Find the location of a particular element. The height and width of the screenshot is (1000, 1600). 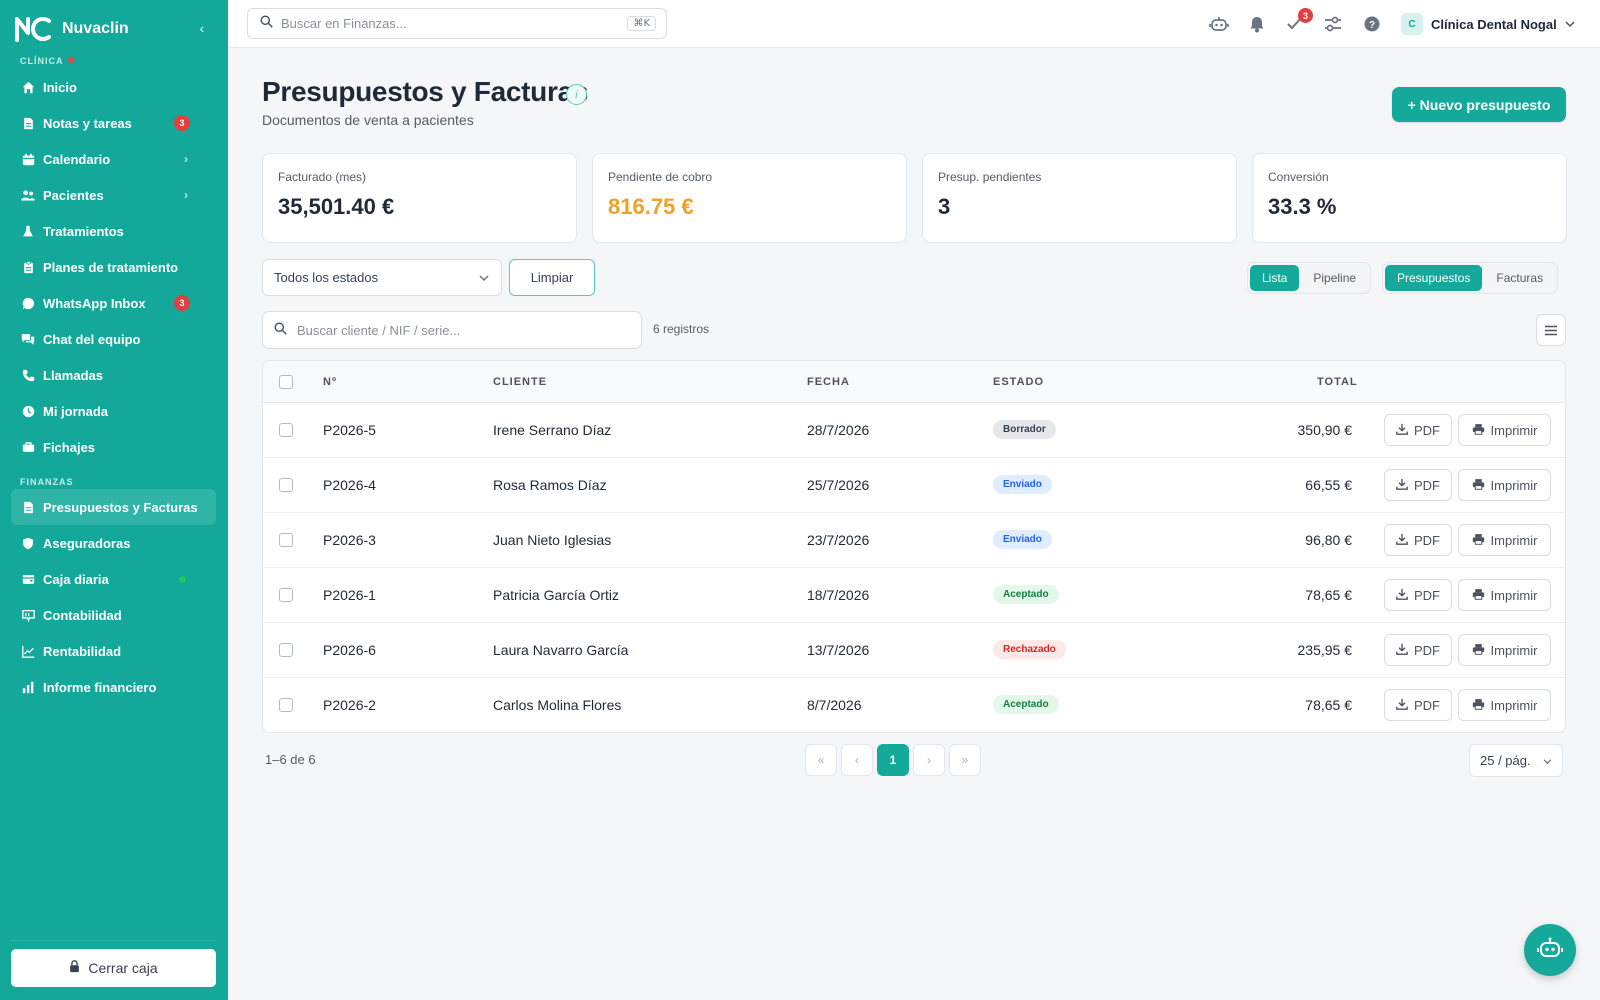

page-1-button: 1 is located at coordinates (893, 760).